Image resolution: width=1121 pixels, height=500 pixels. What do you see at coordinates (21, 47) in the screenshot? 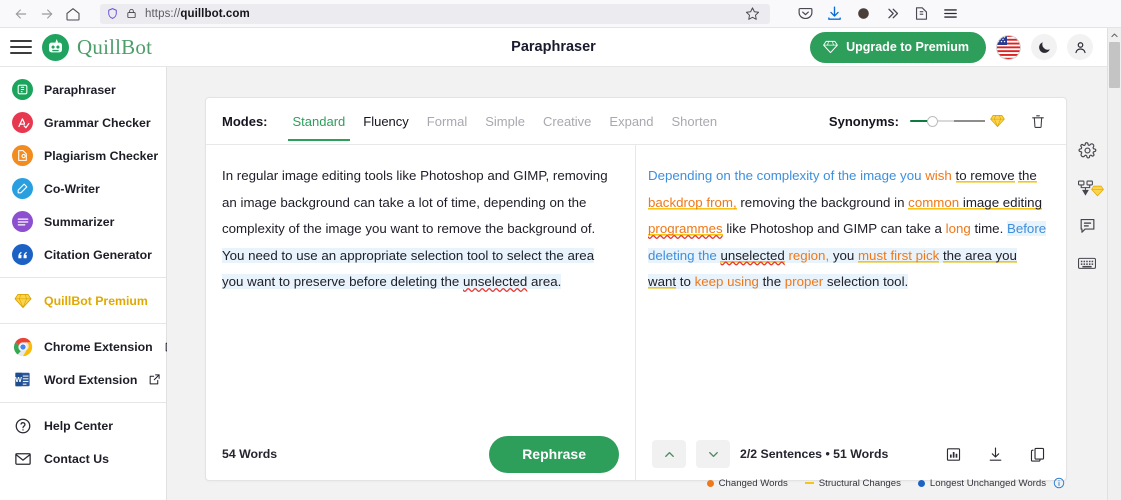
I see `sidebar-toggle-icon` at bounding box center [21, 47].